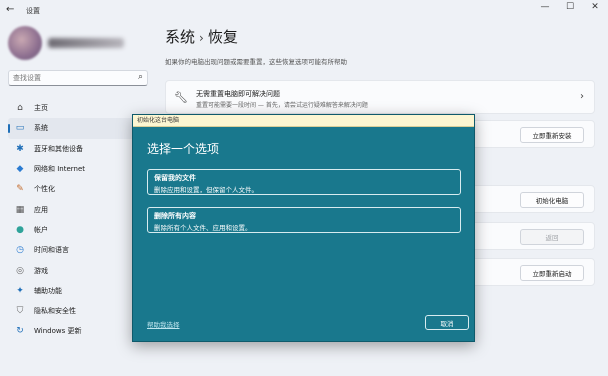  What do you see at coordinates (282, 105) in the screenshot?
I see `troubleshoot-desc: 重置可能需要一段时间 — 首先，请尝试运行疑难解答来解决问题` at bounding box center [282, 105].